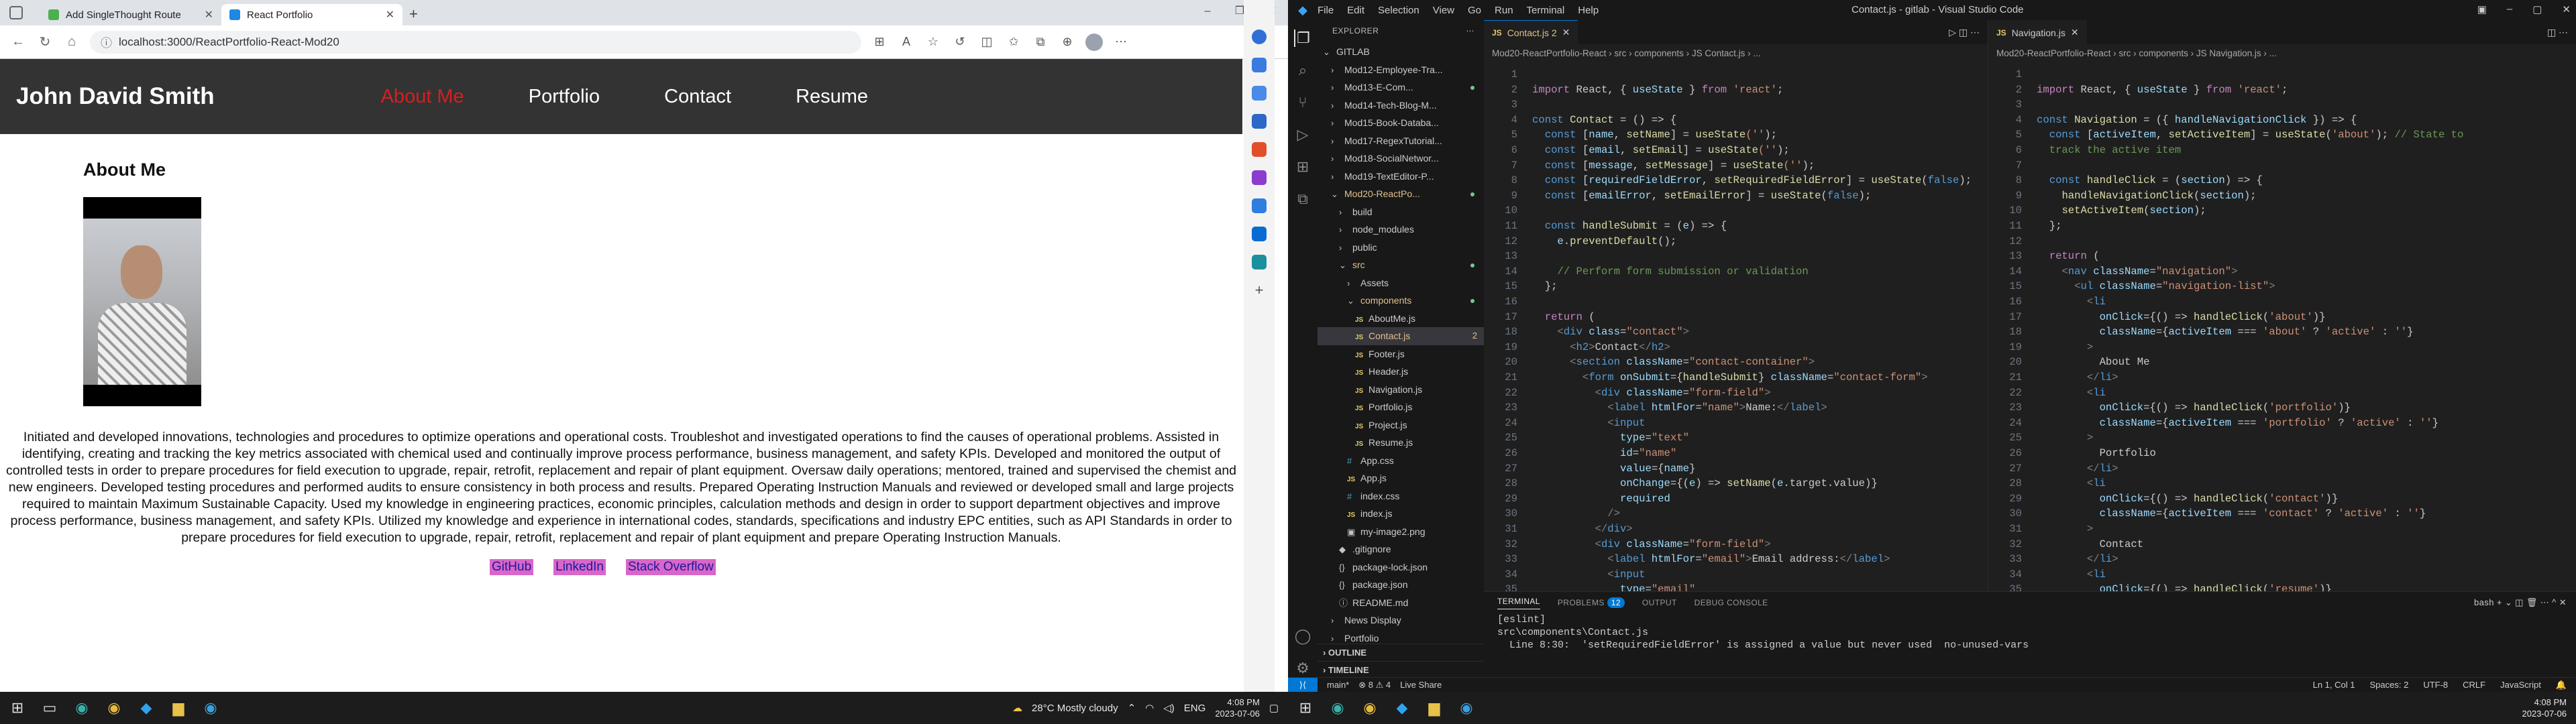 This screenshot has width=2576, height=724. I want to click on drop-icon, so click(1259, 262).